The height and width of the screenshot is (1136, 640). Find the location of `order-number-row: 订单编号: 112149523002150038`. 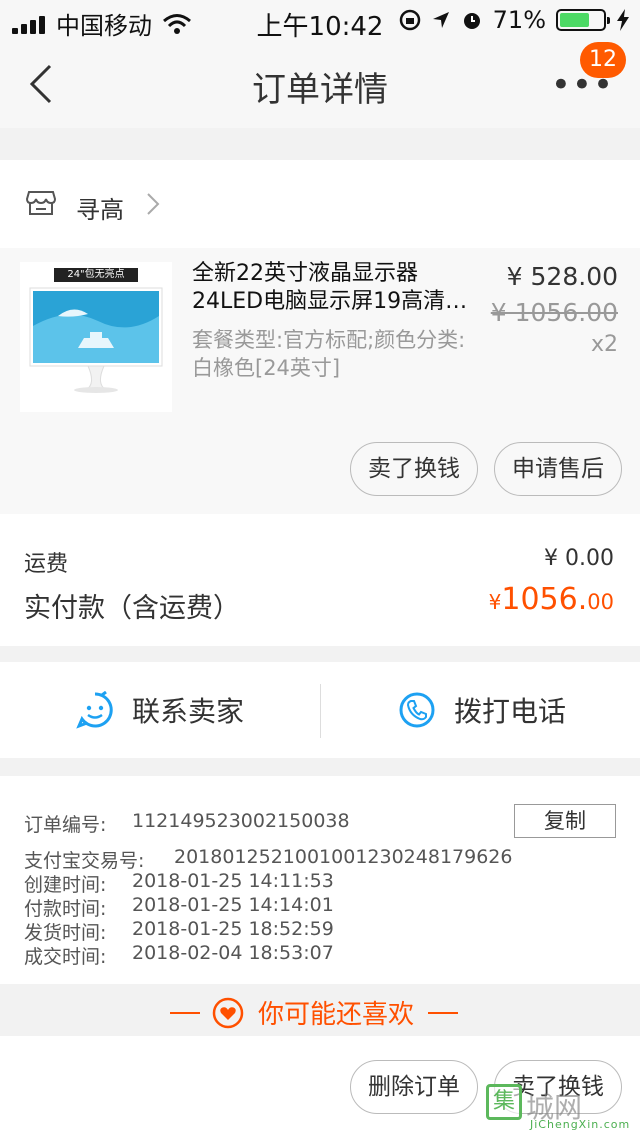

order-number-row: 订单编号: 112149523002150038 is located at coordinates (187, 823).